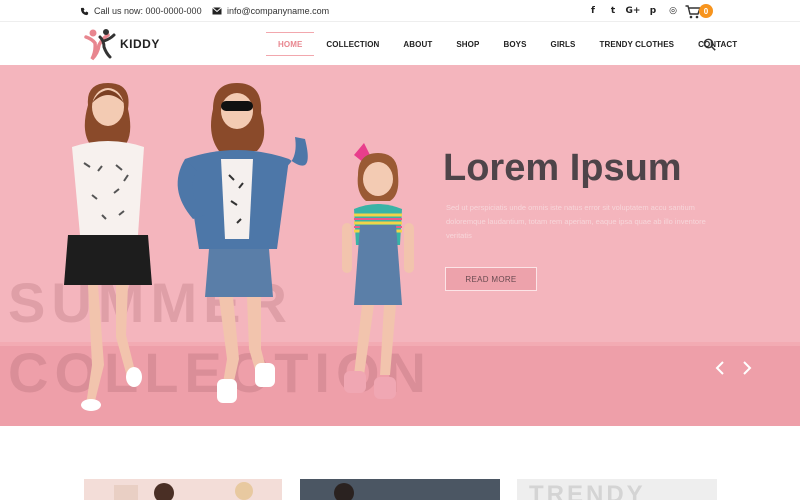  Describe the element at coordinates (84, 11) in the screenshot. I see `phone-icon` at that location.